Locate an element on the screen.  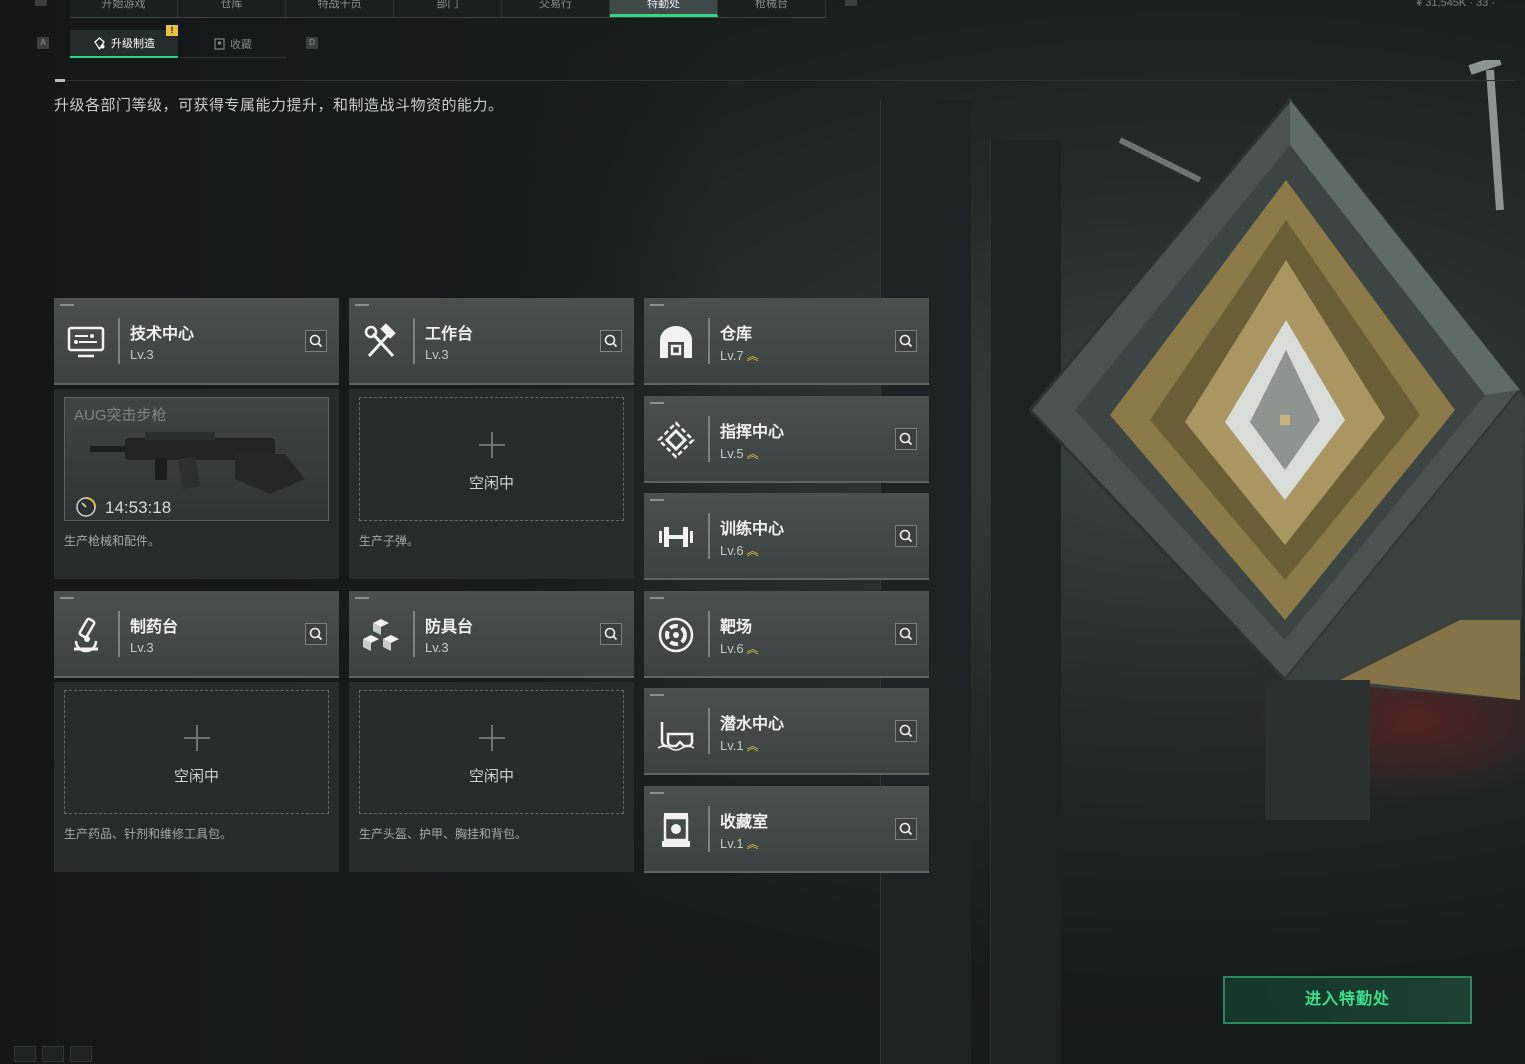
target-icon is located at coordinates (676, 635).